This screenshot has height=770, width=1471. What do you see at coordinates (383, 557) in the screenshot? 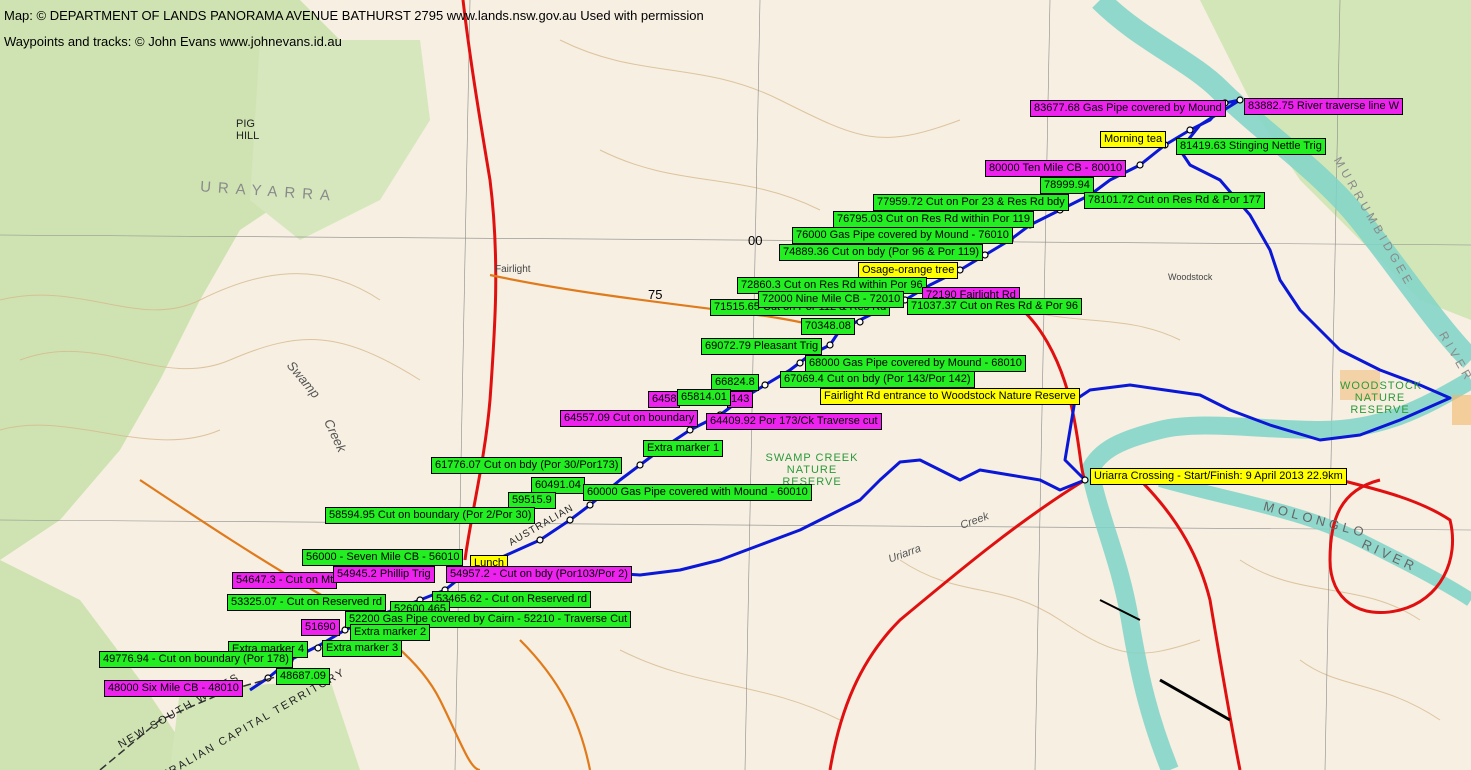
I see `waypoint-56000: 56000 - Seven Mile CB - 56010` at bounding box center [383, 557].